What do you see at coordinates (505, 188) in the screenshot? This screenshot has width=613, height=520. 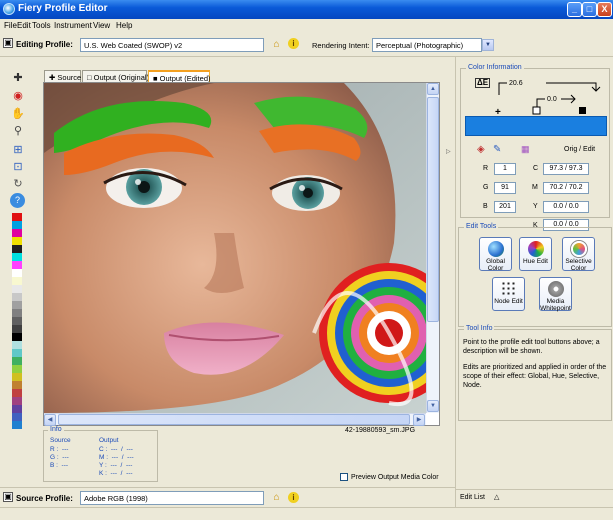 I see `rgb-g-value: 91` at bounding box center [505, 188].